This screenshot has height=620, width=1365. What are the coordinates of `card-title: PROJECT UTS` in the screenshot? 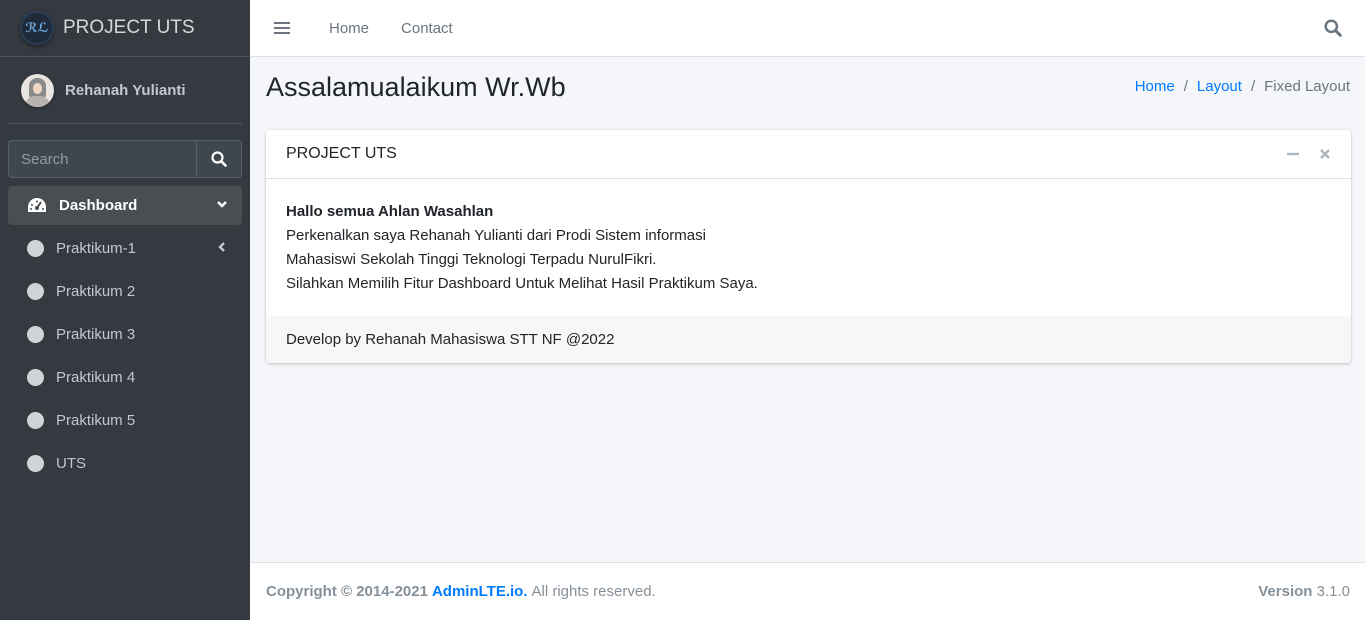 It's located at (341, 153).